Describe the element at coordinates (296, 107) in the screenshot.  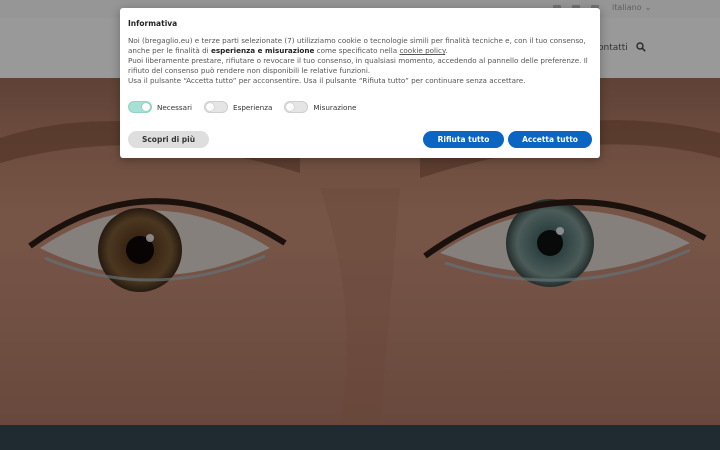
I see `misurazione-switch` at that location.